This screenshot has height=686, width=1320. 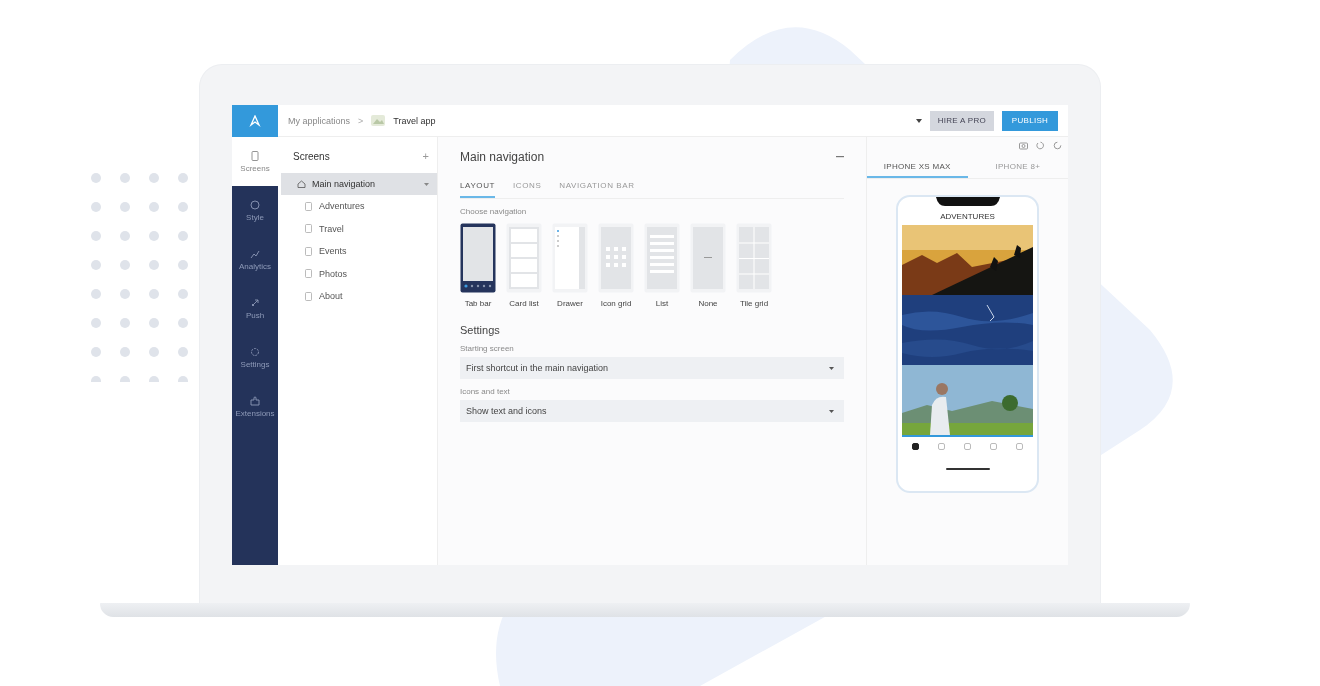 I want to click on app-thumbnail-icon, so click(x=378, y=120).